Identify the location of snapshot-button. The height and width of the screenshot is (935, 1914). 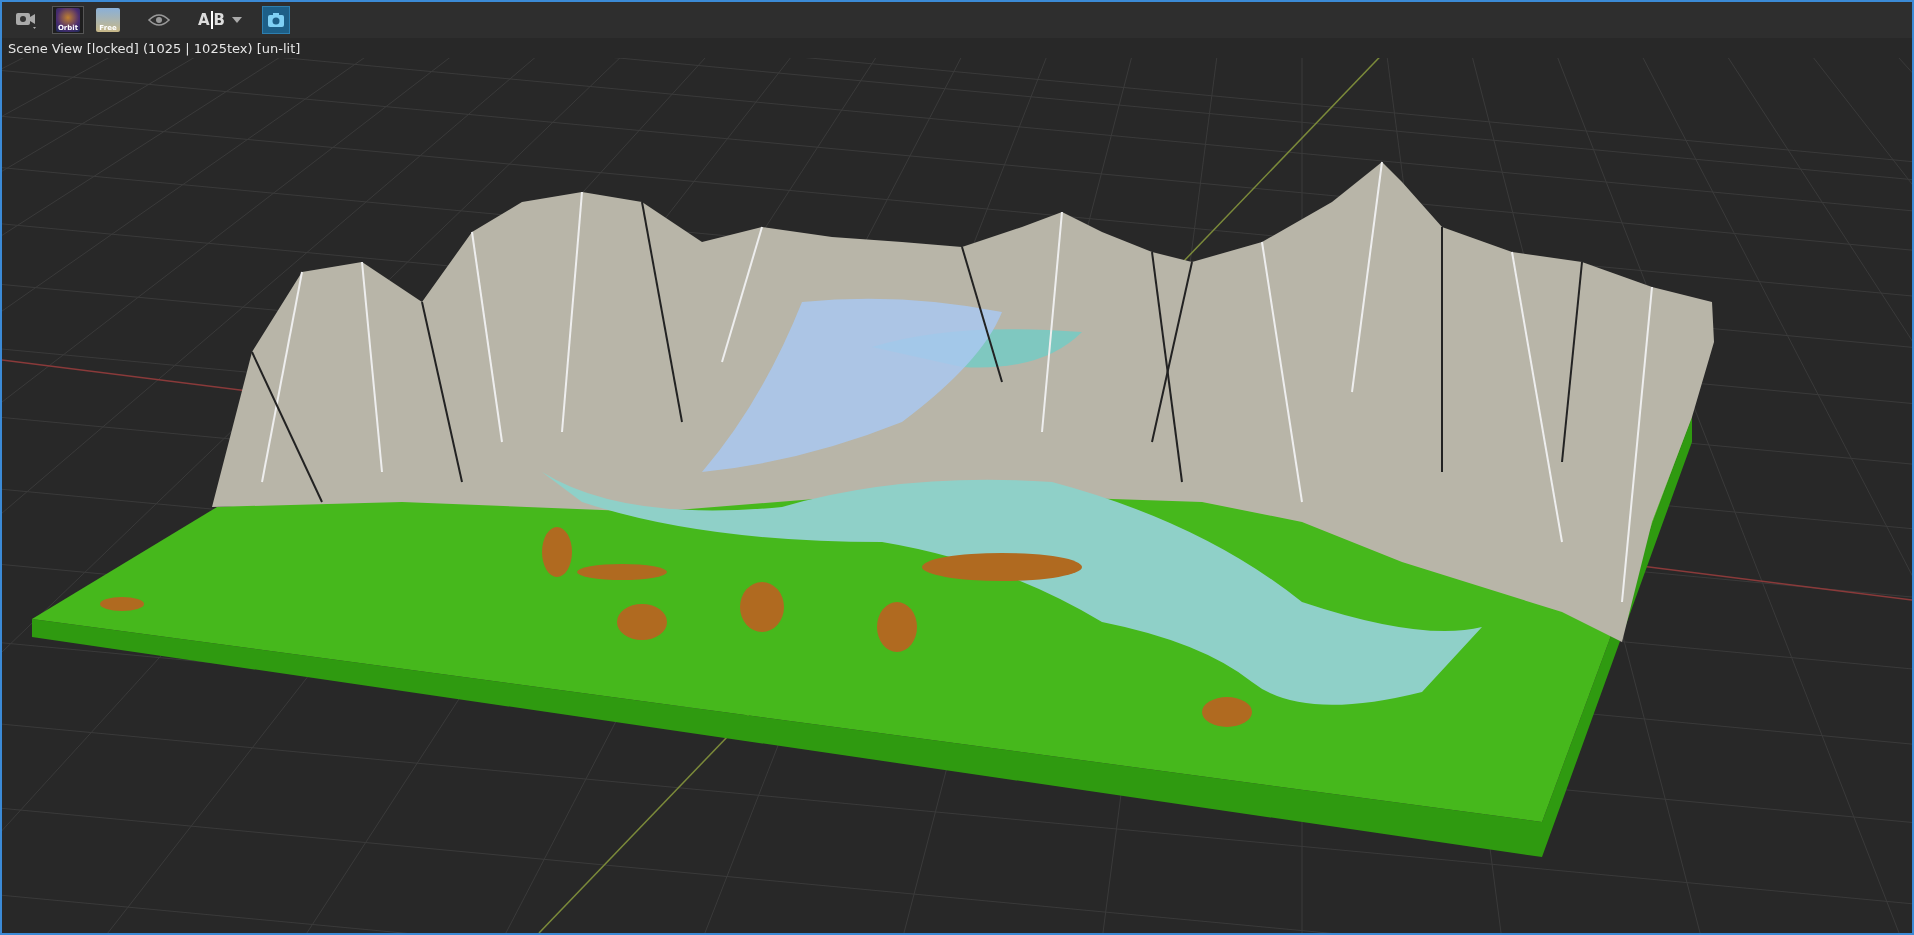
(276, 20).